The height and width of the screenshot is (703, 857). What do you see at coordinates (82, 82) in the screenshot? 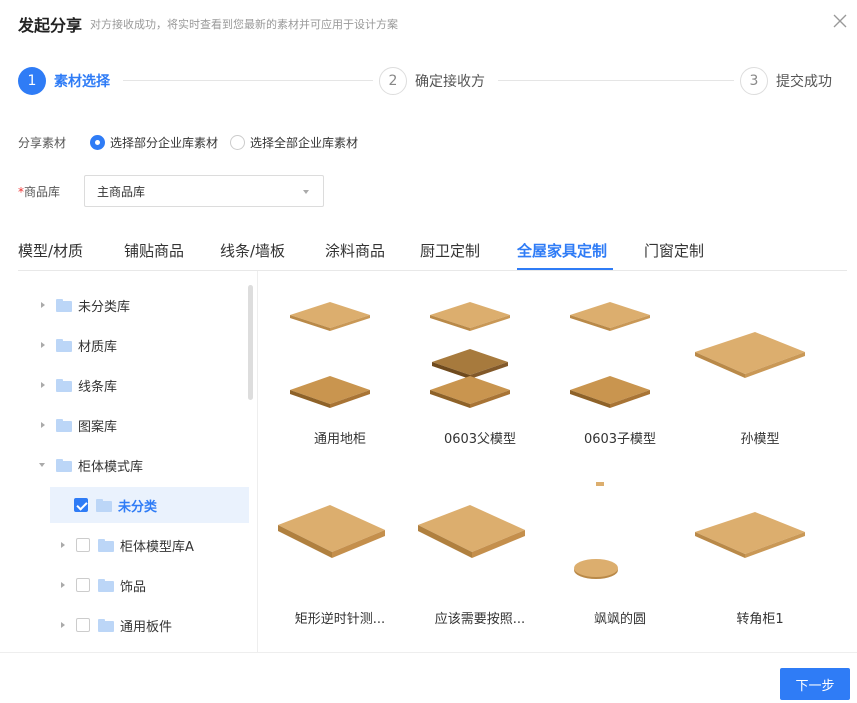
I see `step-1-label: 素材选择` at bounding box center [82, 82].